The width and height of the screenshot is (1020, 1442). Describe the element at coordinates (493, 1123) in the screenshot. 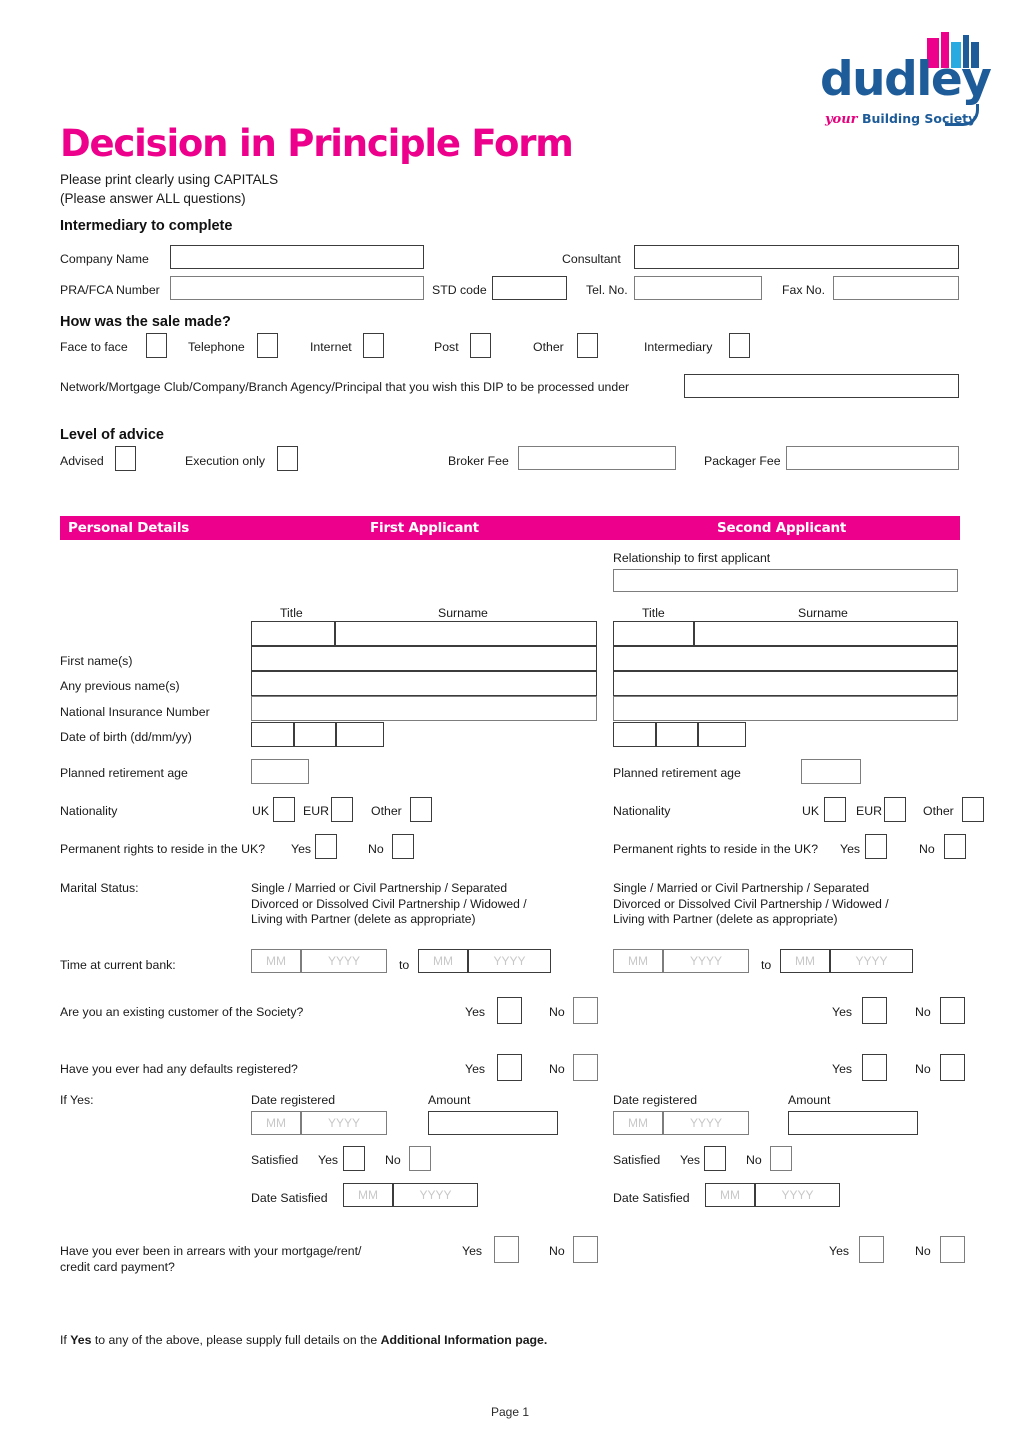

I see `amount-input-a1` at that location.